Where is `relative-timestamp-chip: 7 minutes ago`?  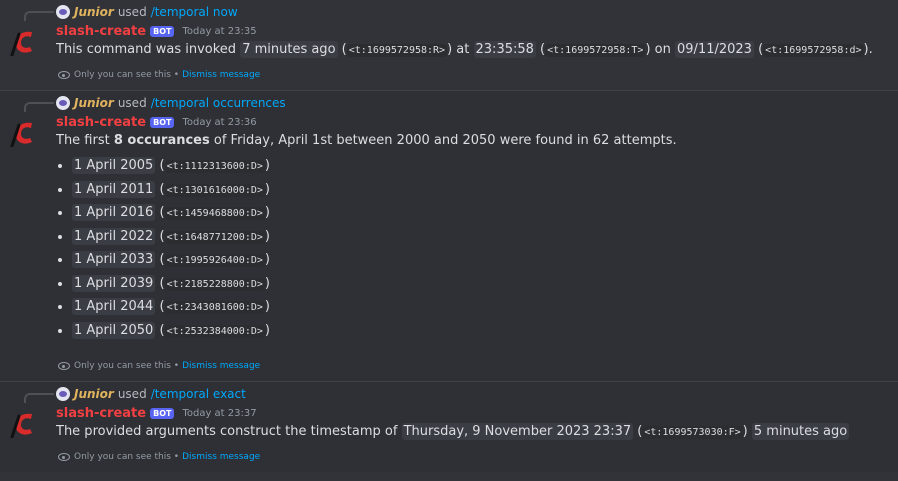 relative-timestamp-chip: 7 minutes ago is located at coordinates (289, 49).